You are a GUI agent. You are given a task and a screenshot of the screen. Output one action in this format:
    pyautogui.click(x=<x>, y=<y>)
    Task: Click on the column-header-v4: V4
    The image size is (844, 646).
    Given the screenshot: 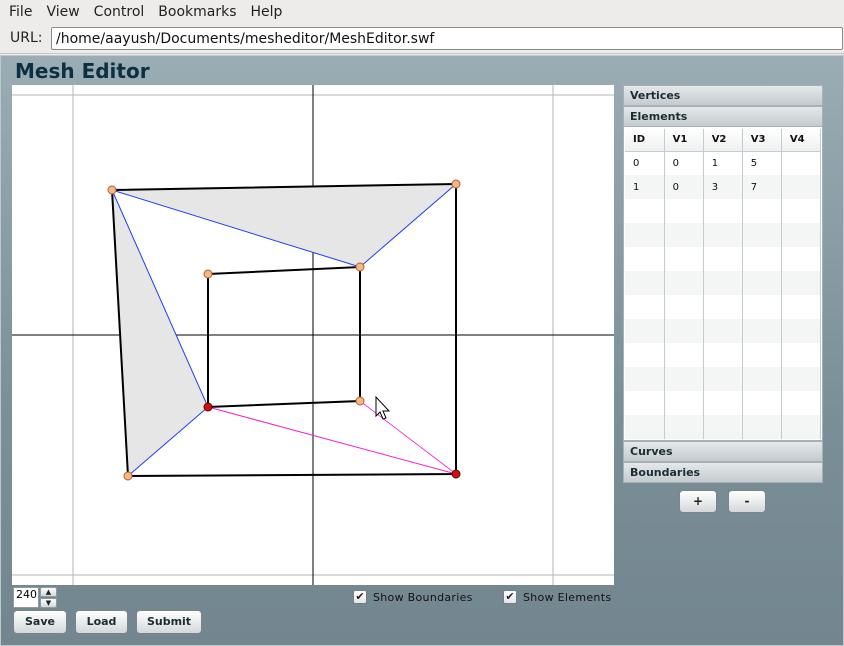 What is the action you would take?
    pyautogui.click(x=801, y=140)
    